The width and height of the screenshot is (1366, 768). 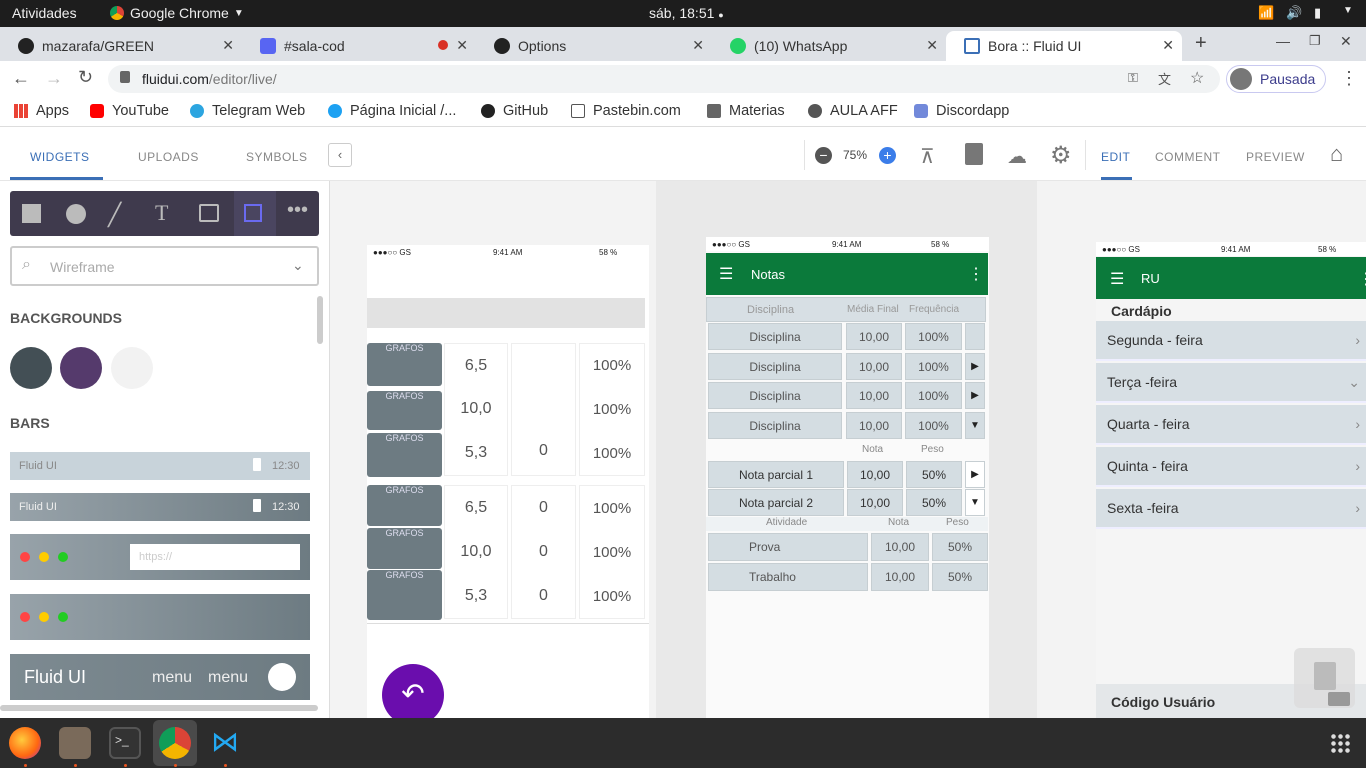 What do you see at coordinates (359, 46) in the screenshot?
I see `tab-sala-cod: #sala-cod ✕` at bounding box center [359, 46].